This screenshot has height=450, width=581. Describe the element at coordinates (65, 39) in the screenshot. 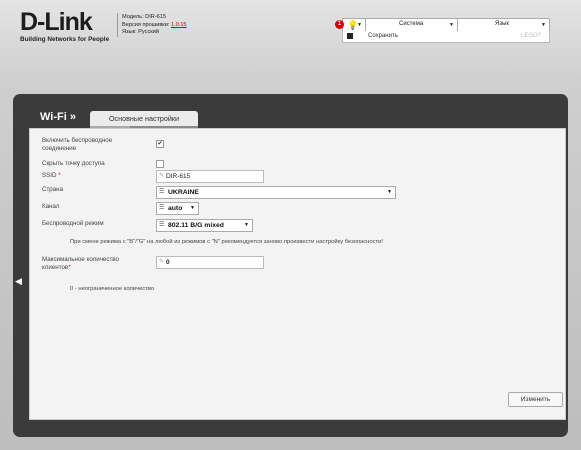

I see `logo-tagline: Building Networks for People` at that location.